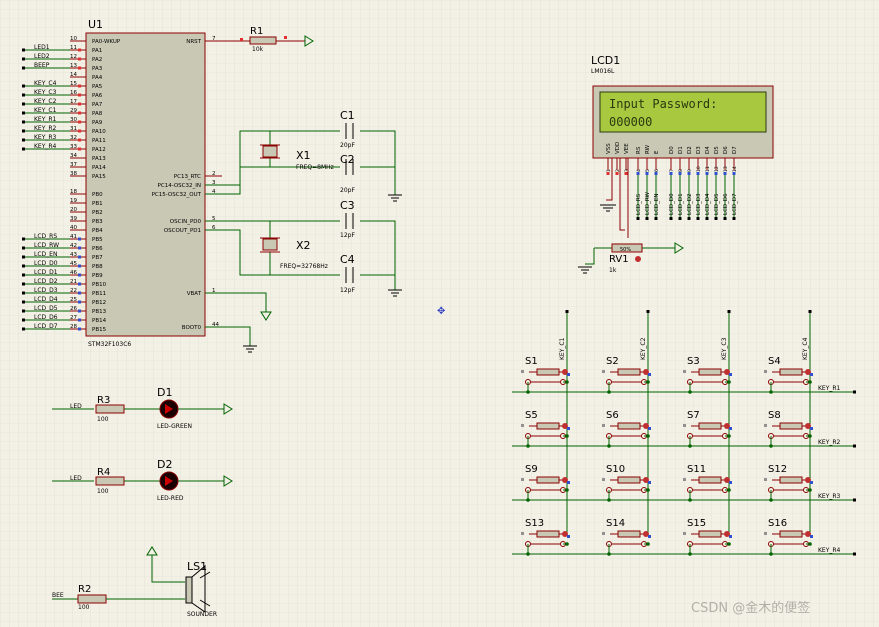  Describe the element at coordinates (73, 156) in the screenshot. I see `pin-number: 34` at that location.